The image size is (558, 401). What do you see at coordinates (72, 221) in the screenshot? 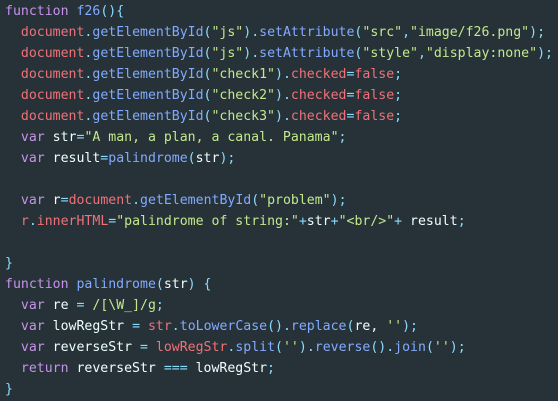
I see `code-token: innerHTML` at bounding box center [72, 221].